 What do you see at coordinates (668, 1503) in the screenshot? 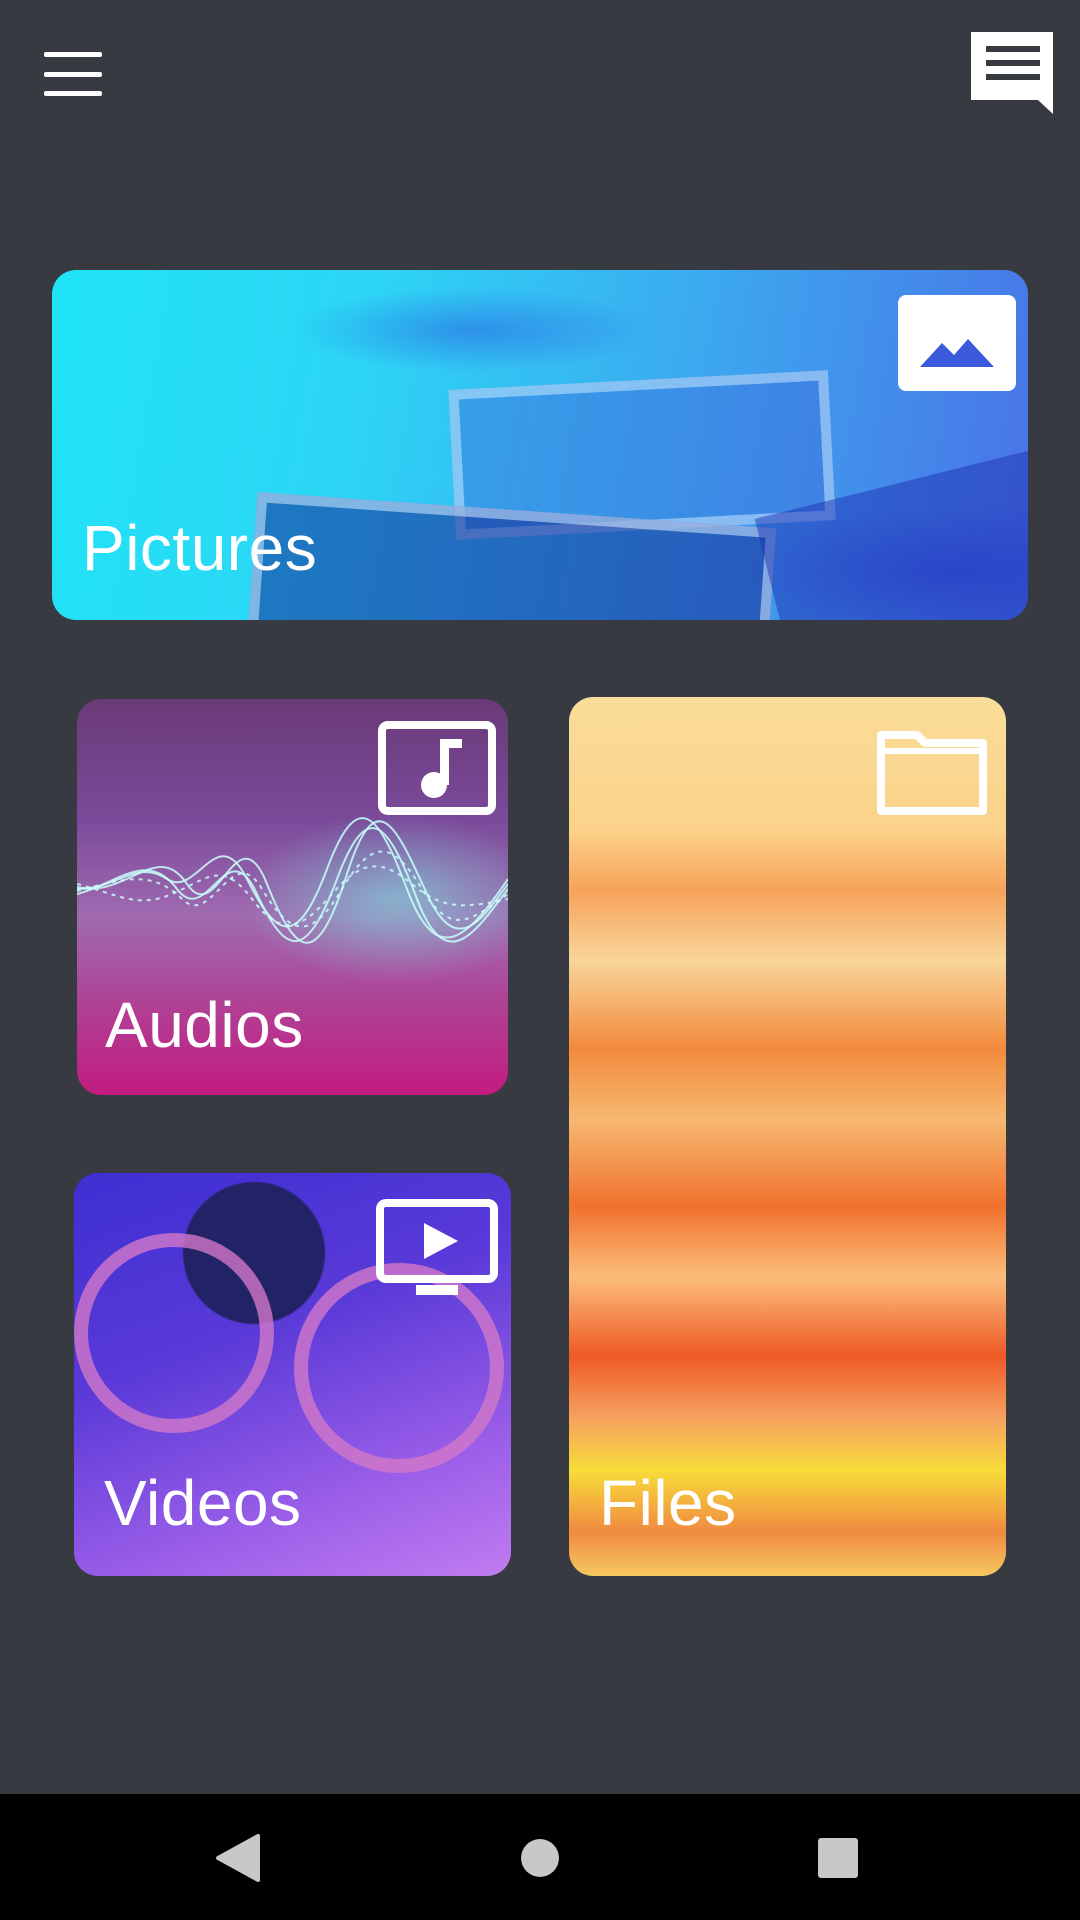
I see `files-label: Files` at bounding box center [668, 1503].